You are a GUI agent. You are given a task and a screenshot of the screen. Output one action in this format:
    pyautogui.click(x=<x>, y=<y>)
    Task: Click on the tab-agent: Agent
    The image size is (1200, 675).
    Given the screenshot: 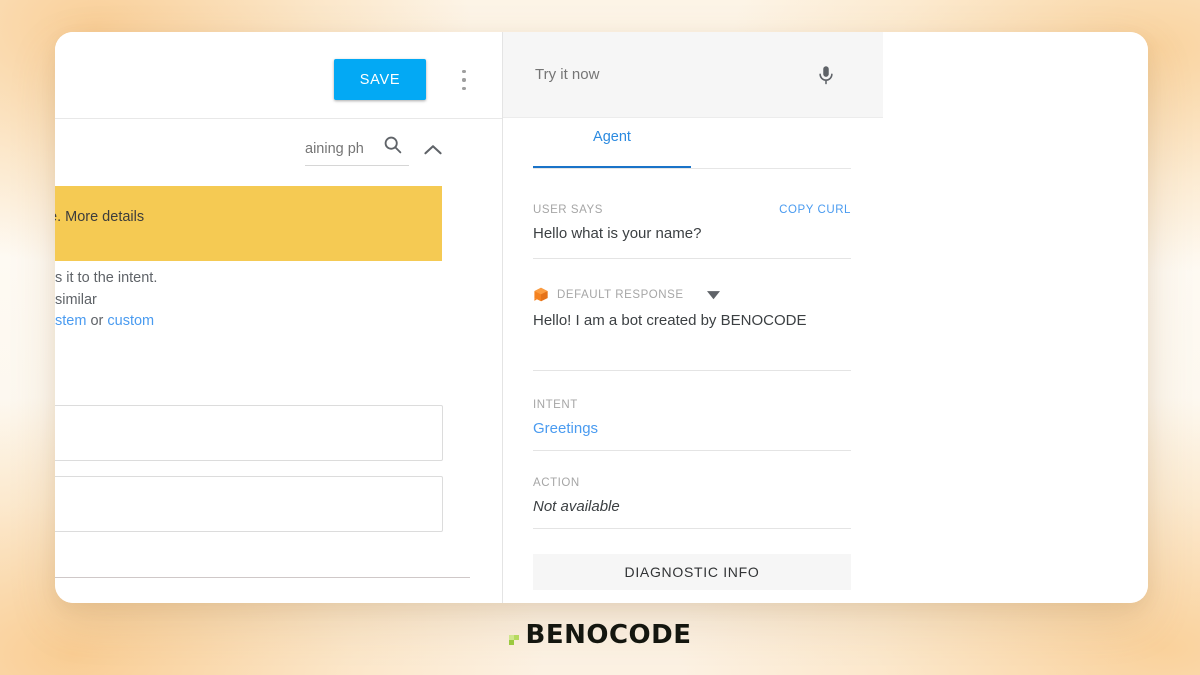 What is the action you would take?
    pyautogui.click(x=612, y=137)
    